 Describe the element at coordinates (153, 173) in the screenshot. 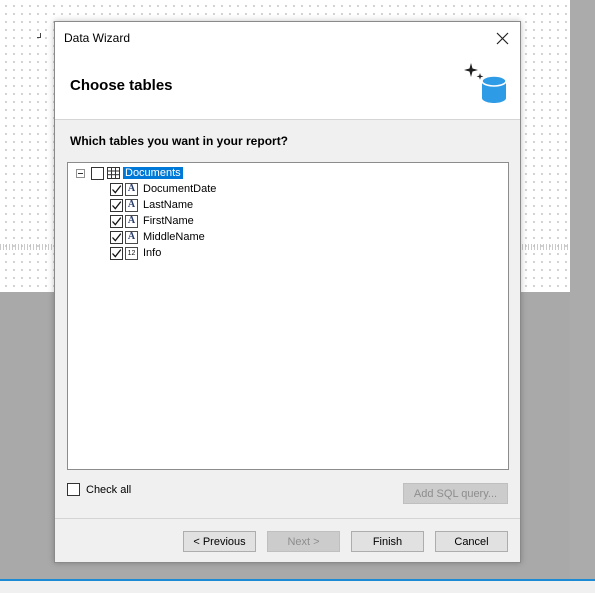

I see `tree-node-label: Documents` at that location.